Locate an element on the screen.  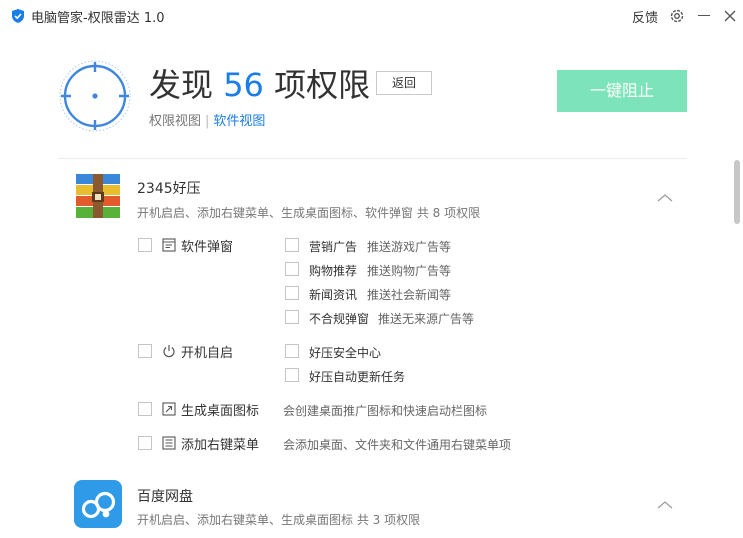
context-menu-icon is located at coordinates (169, 443).